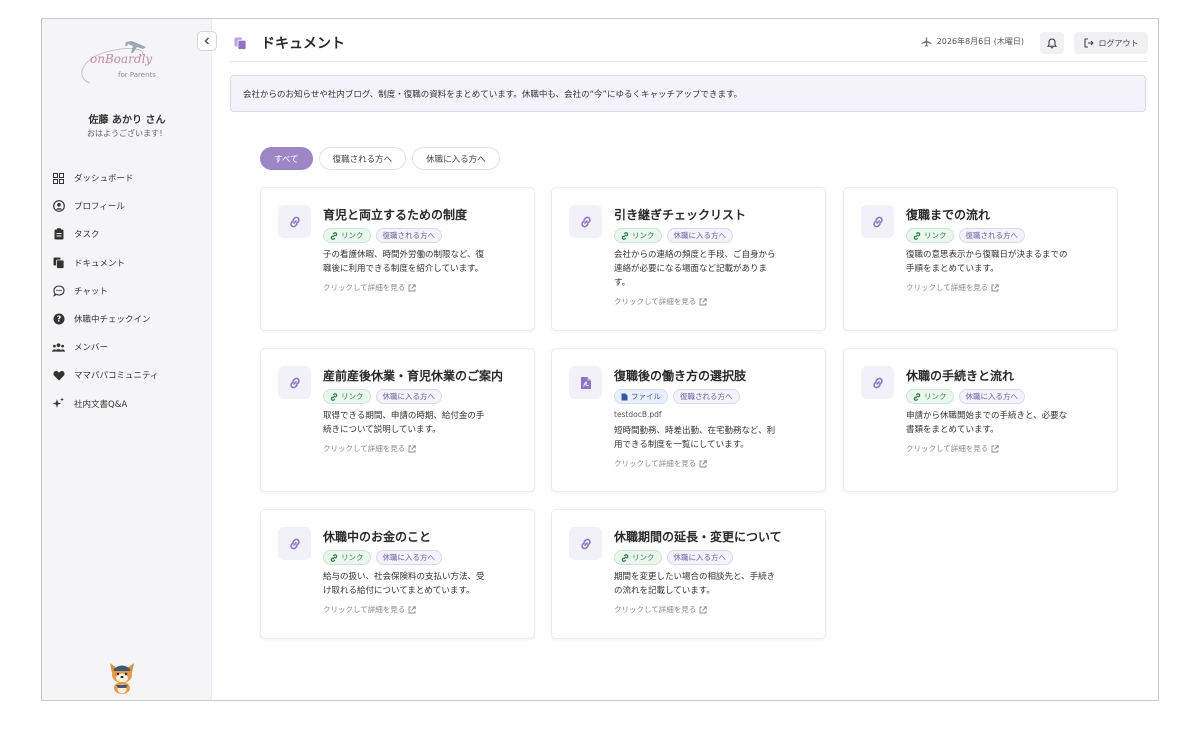 This screenshot has height=740, width=1200. What do you see at coordinates (58, 262) in the screenshot?
I see `copy-icon` at bounding box center [58, 262].